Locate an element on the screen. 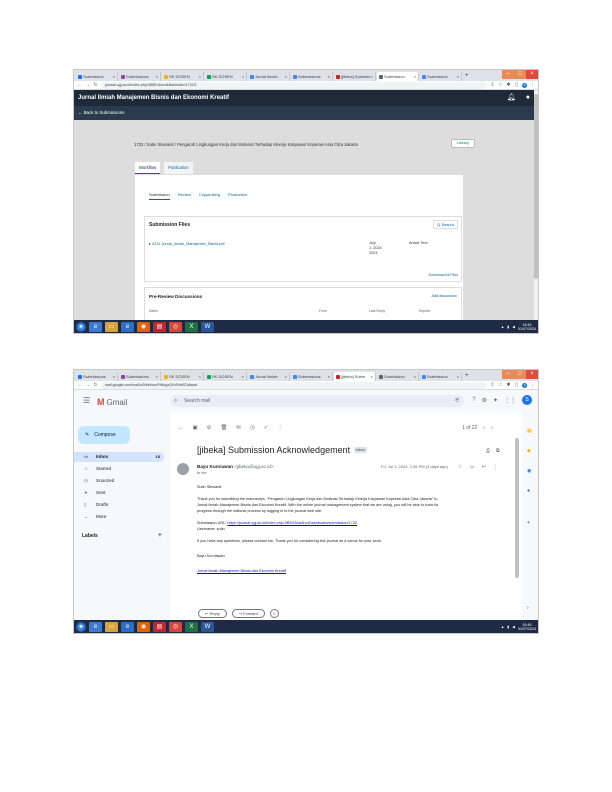 This screenshot has height=792, width=612. share-icon: ⇪ is located at coordinates (492, 385).